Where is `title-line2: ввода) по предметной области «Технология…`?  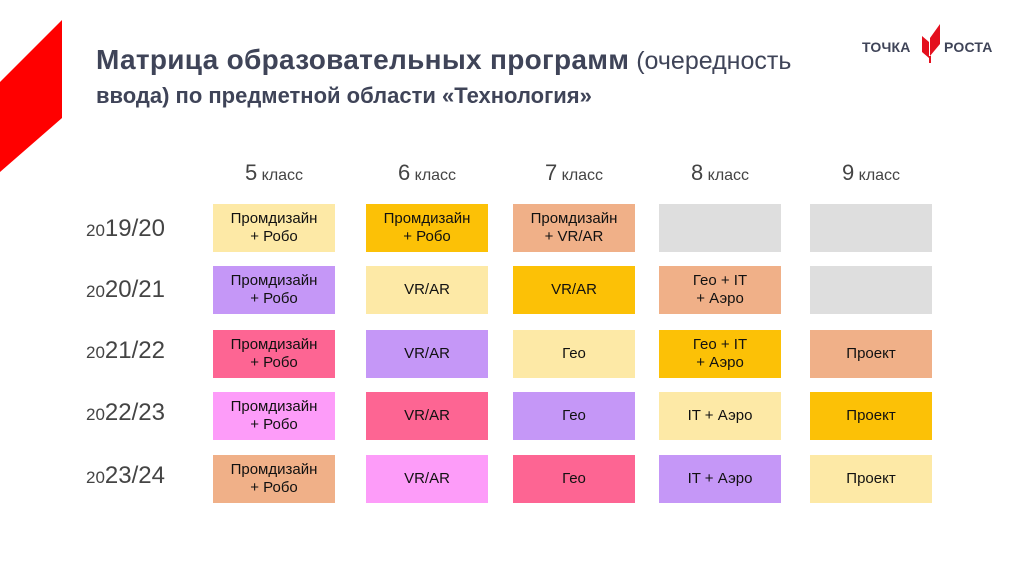 title-line2: ввода) по предметной области «Технология… is located at coordinates (344, 95).